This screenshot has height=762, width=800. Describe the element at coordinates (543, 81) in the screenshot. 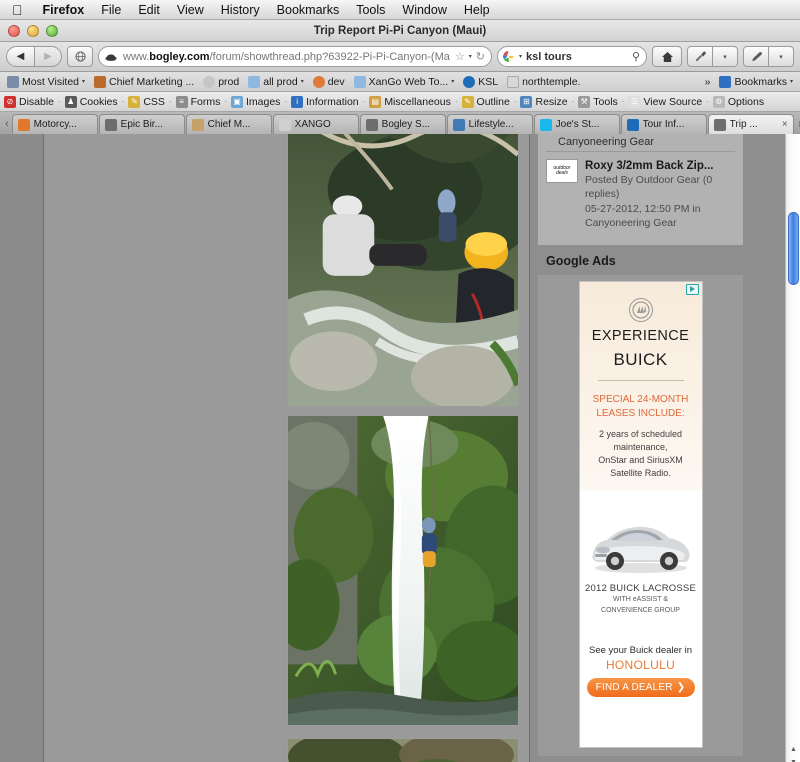

I see `bookmark-northtemple: northtemple.` at that location.